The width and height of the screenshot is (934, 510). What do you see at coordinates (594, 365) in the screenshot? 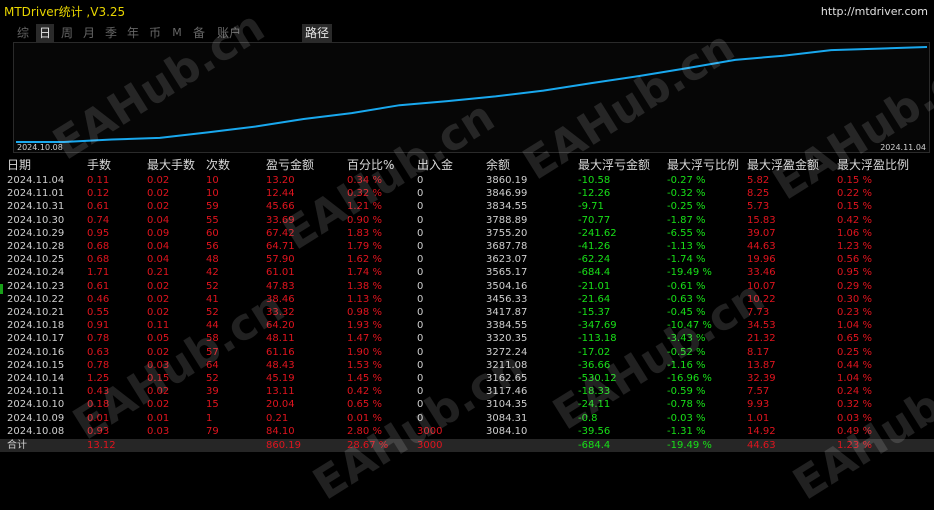
I see `cell-max-float-loss: -36.66` at bounding box center [594, 365].